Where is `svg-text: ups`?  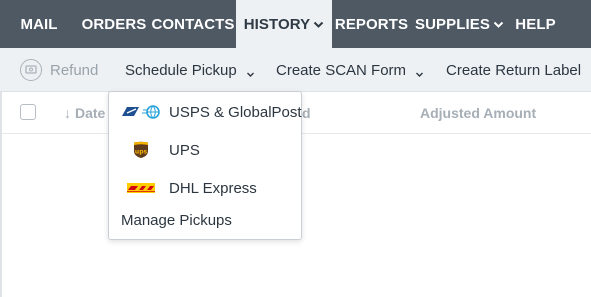 svg-text: ups is located at coordinates (141, 152).